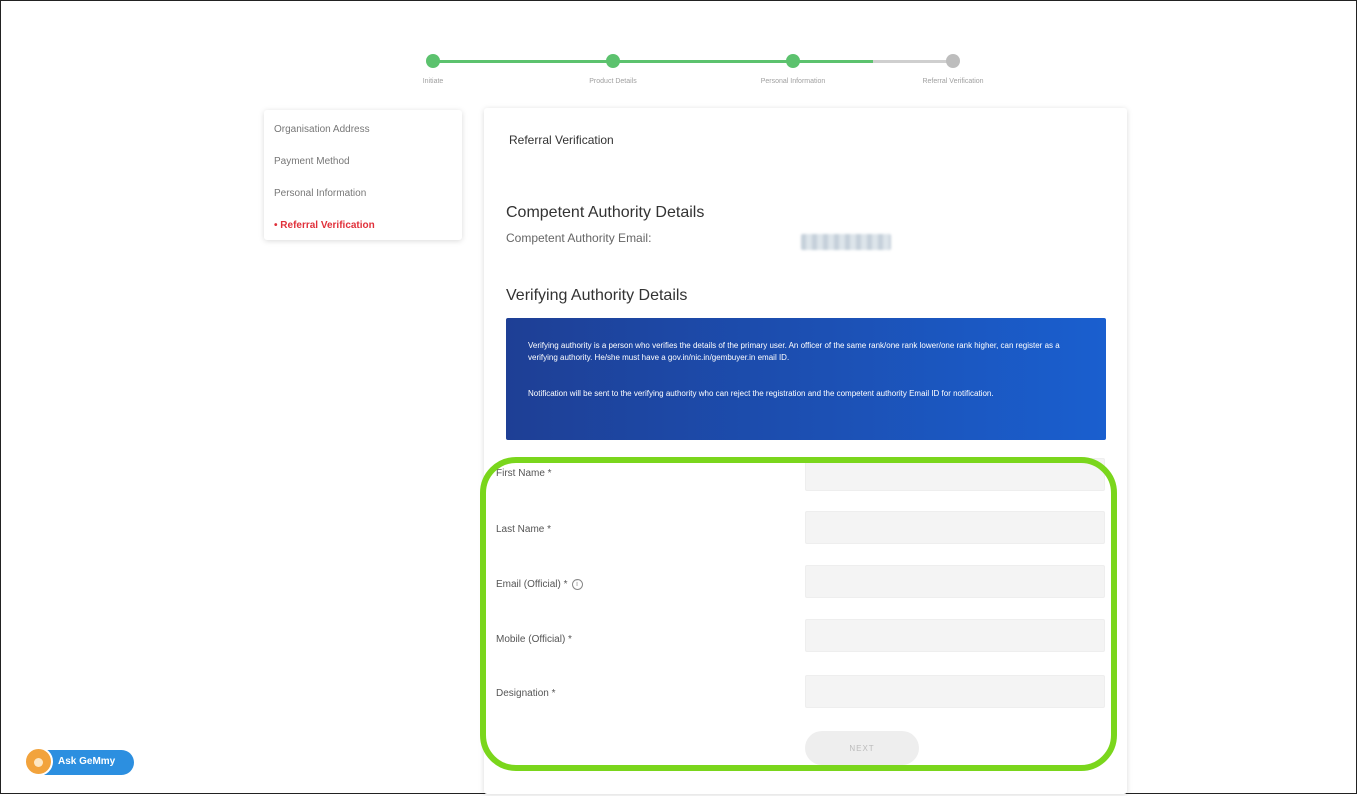 The width and height of the screenshot is (1359, 796). Describe the element at coordinates (322, 129) in the screenshot. I see `sidebar-item-organisation-address: Organisation Address` at that location.